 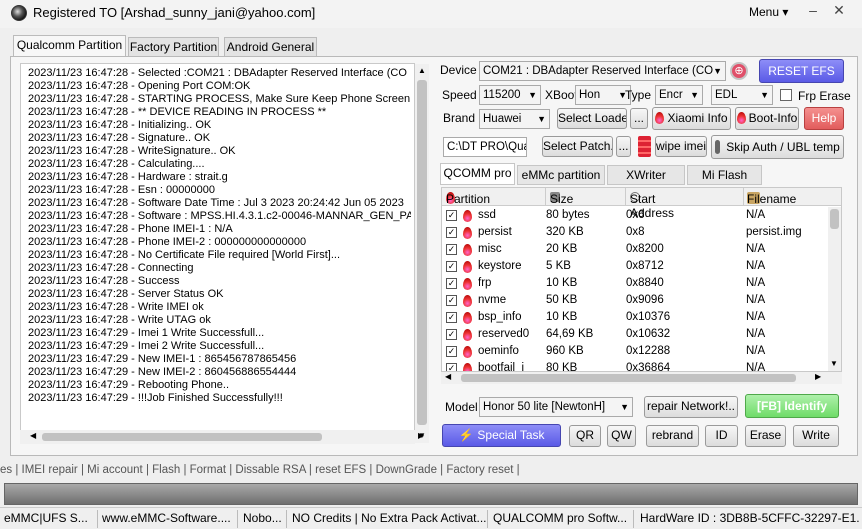 I want to click on table-horizontal-scrollbar: ◀ ▶, so click(x=641, y=378).